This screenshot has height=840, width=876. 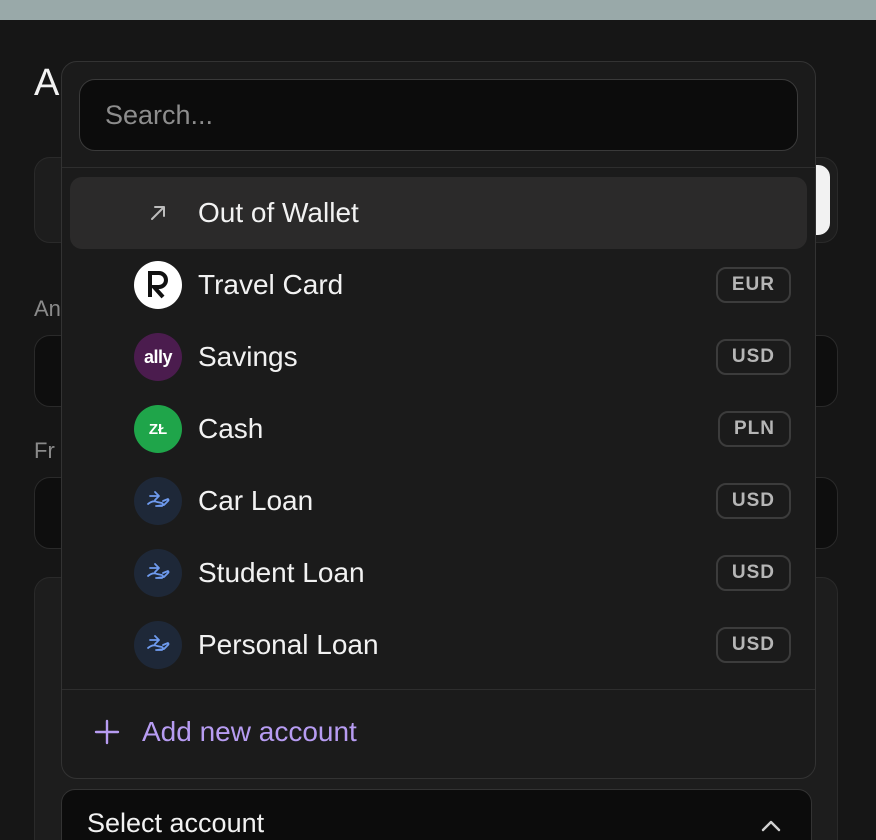 What do you see at coordinates (436, 814) in the screenshot?
I see `account-select-trigger: Select account` at bounding box center [436, 814].